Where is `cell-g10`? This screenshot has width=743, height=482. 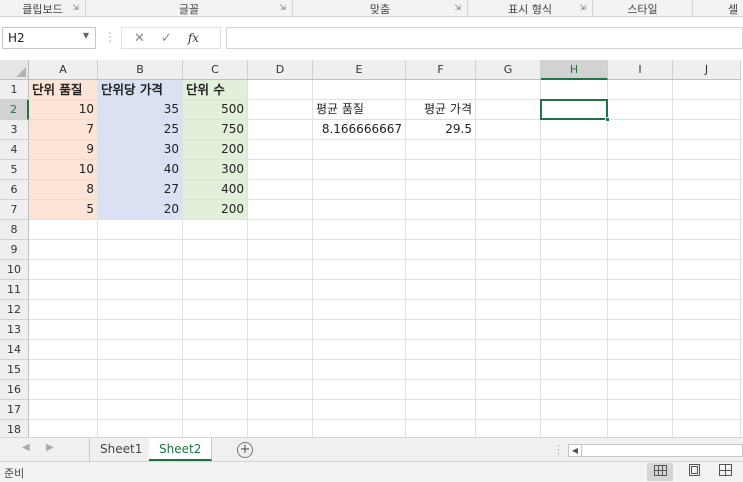
cell-g10 is located at coordinates (508, 270).